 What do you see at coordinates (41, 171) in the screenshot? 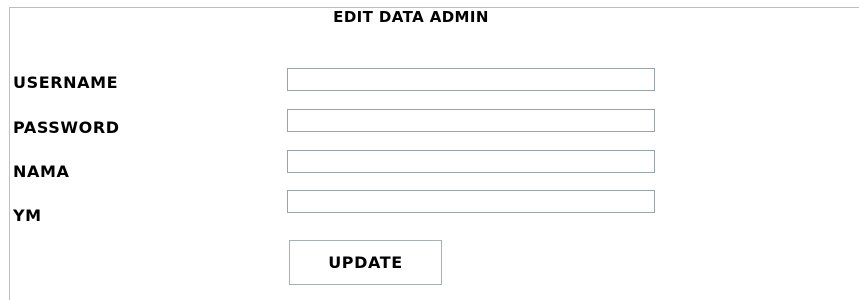
I see `nama-label: NAMA` at bounding box center [41, 171].